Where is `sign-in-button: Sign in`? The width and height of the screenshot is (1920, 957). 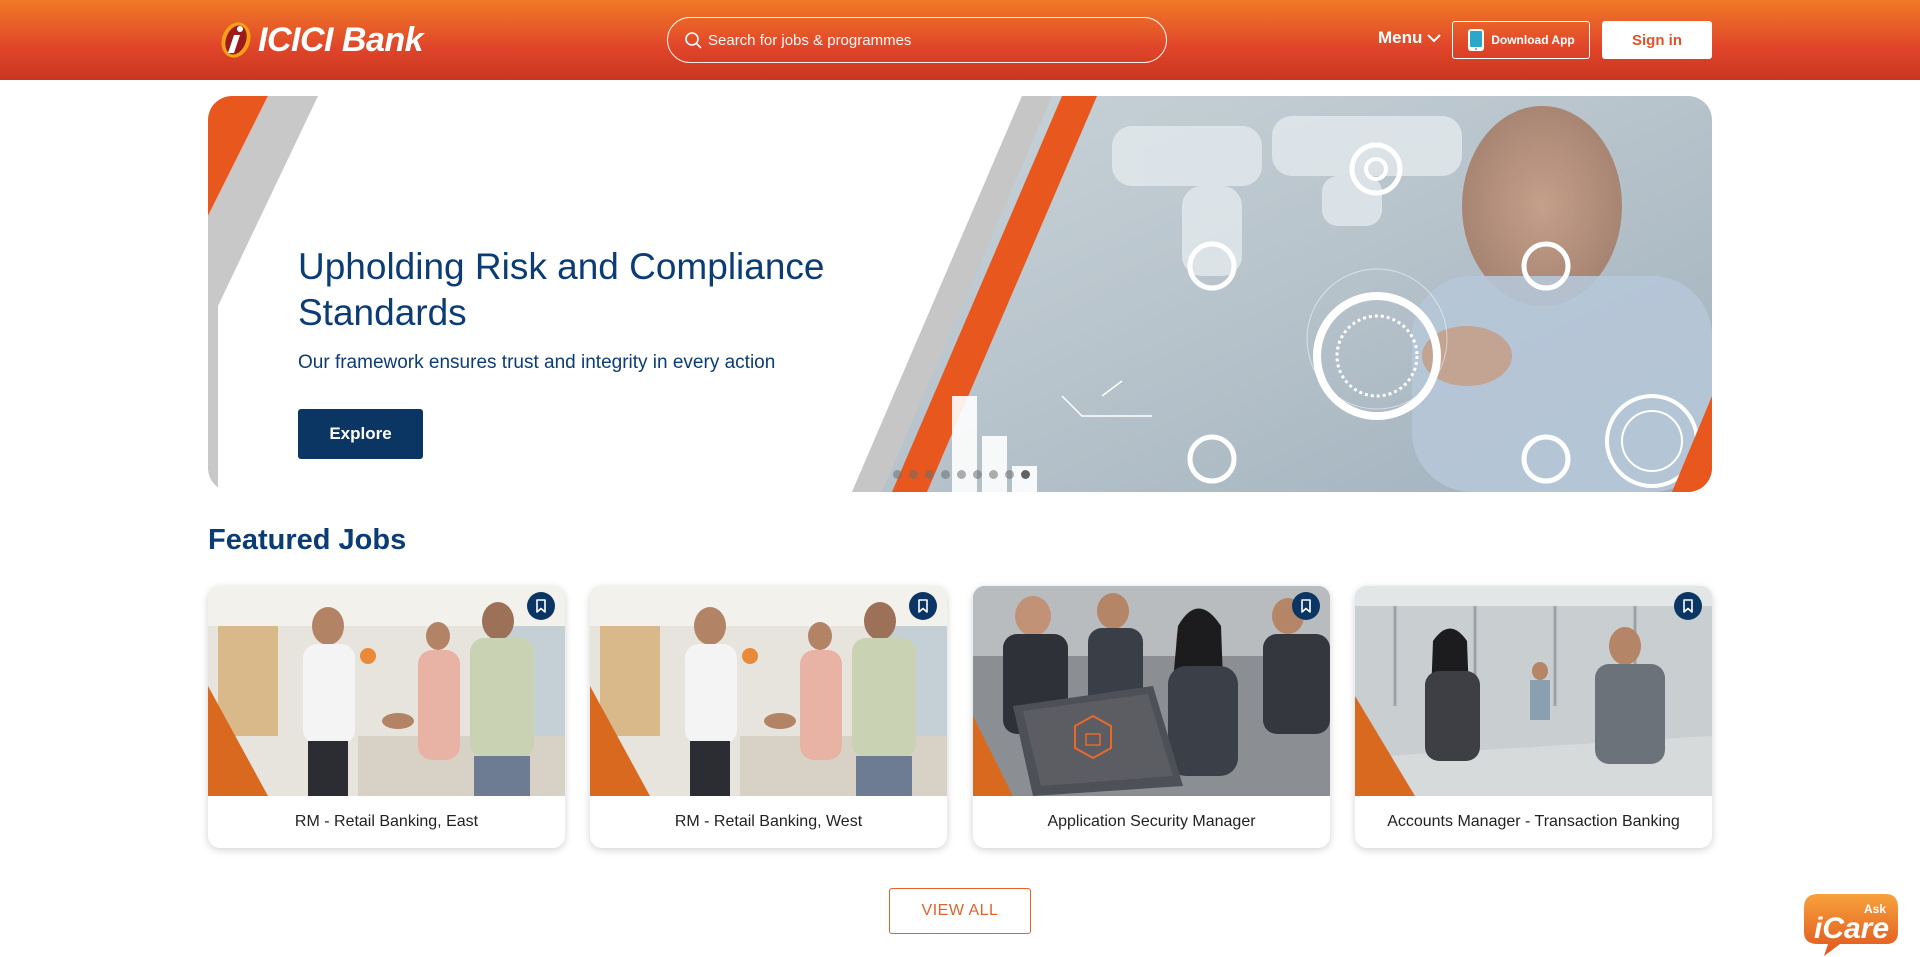
sign-in-button: Sign in is located at coordinates (1657, 40).